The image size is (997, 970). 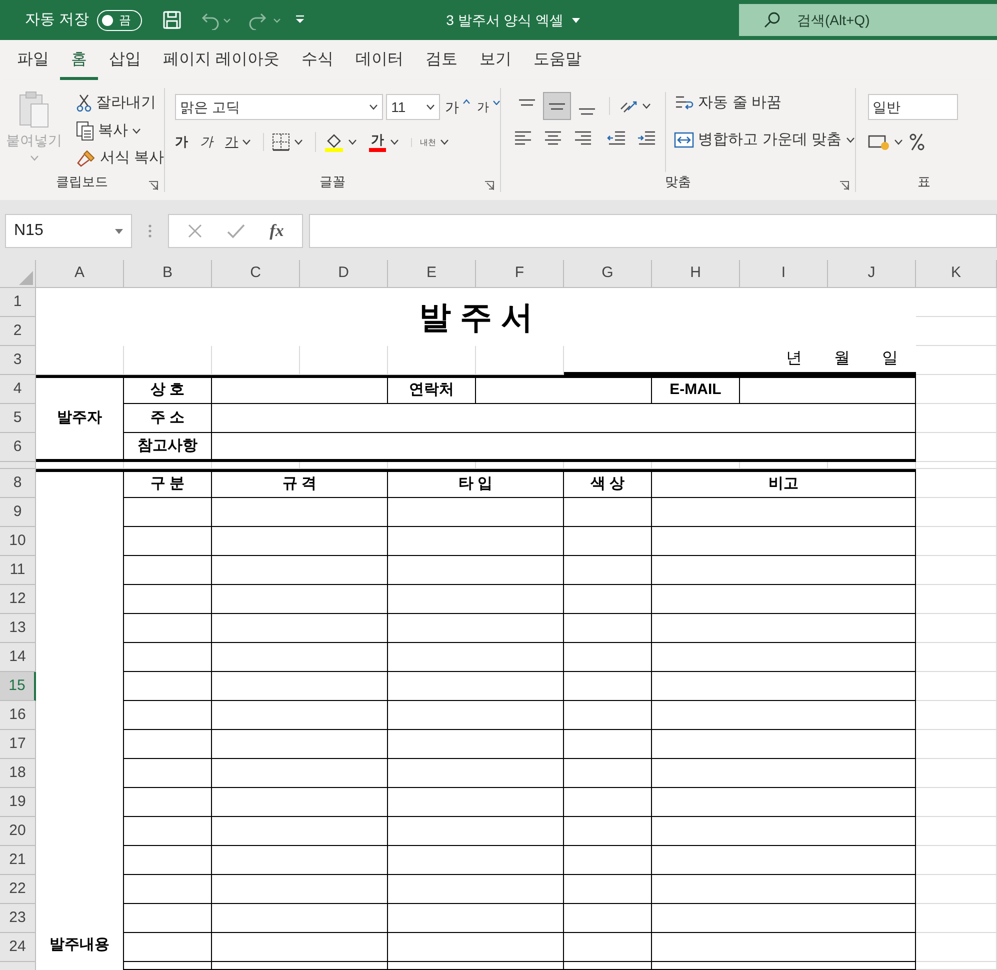 I want to click on italic-button: 가, so click(x=207, y=142).